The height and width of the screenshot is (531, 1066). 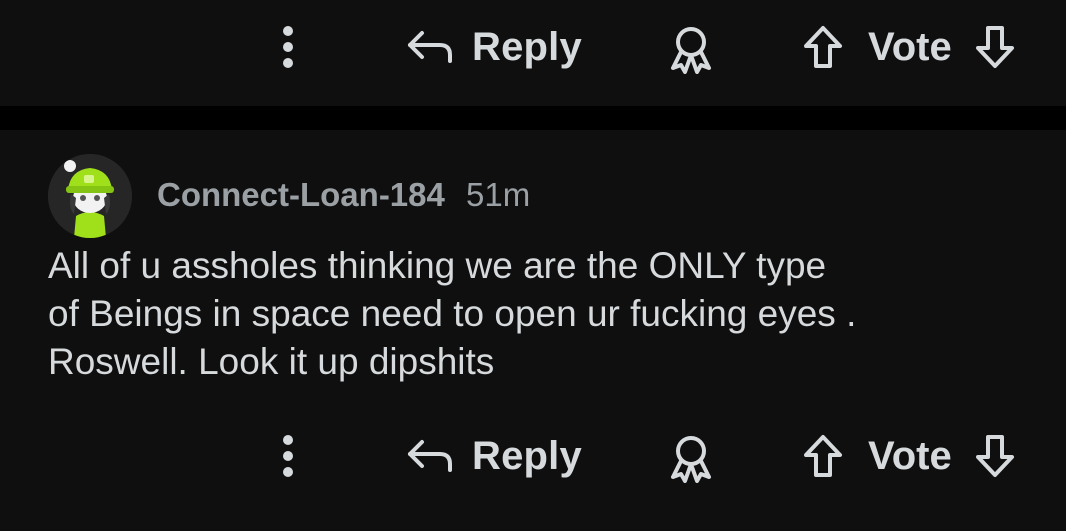 What do you see at coordinates (498, 194) in the screenshot?
I see `comment-timestamp: 51m` at bounding box center [498, 194].